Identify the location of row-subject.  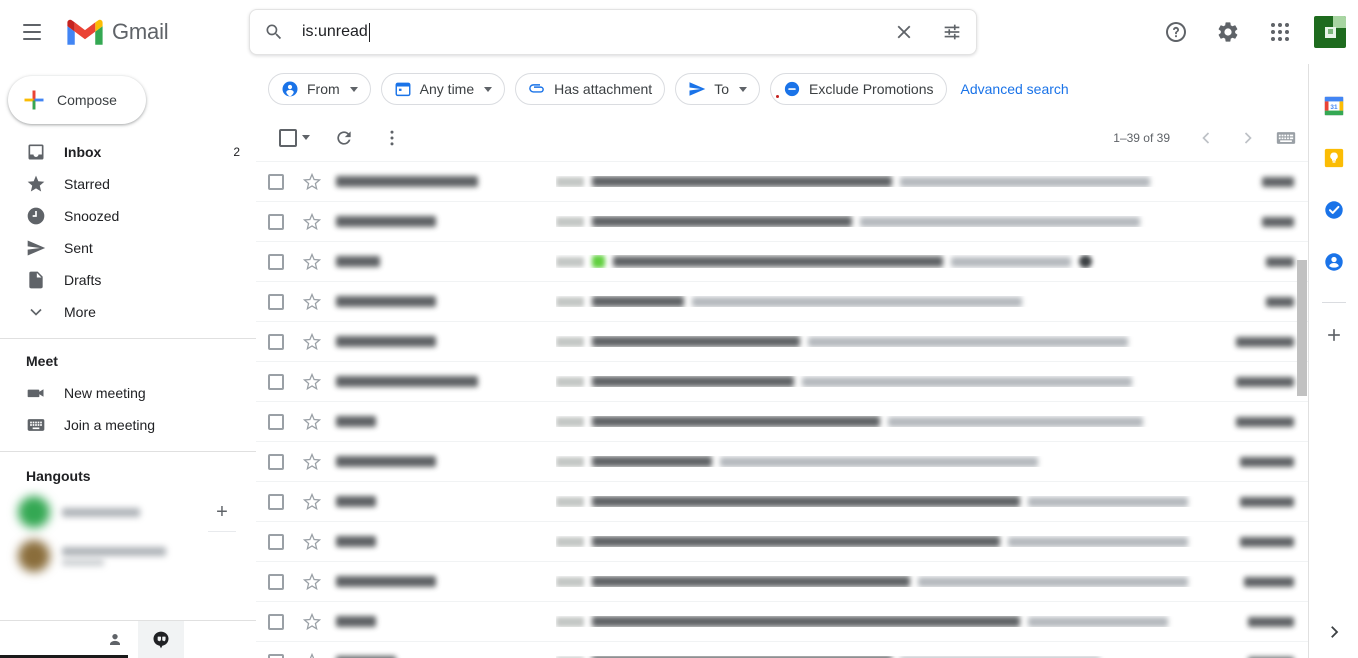
(890, 381).